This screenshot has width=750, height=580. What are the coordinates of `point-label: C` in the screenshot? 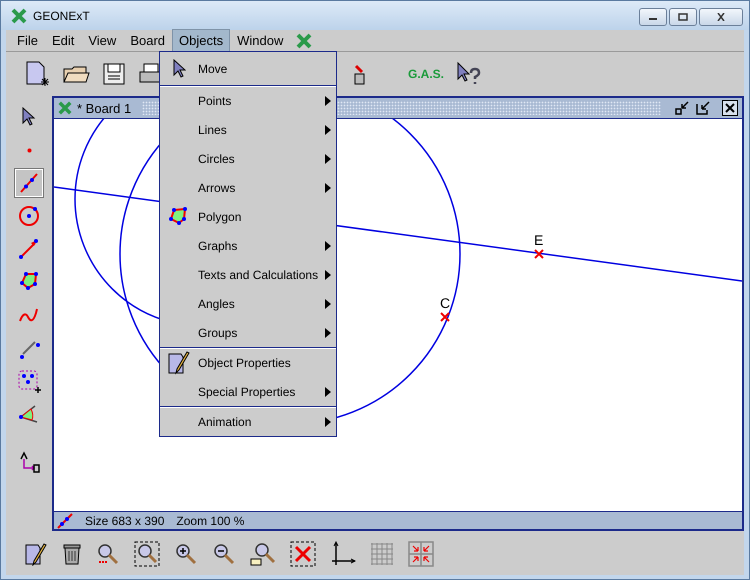 It's located at (445, 303).